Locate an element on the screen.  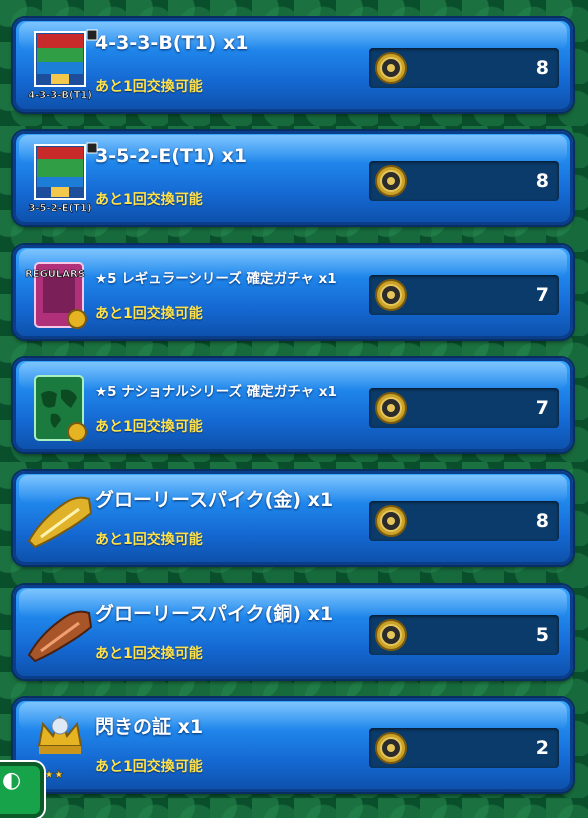
exchange-item: 3-5-2-E(T1) 3-5-2-E(T1) x1 あと1回交換可能 8 is located at coordinates (293, 178).